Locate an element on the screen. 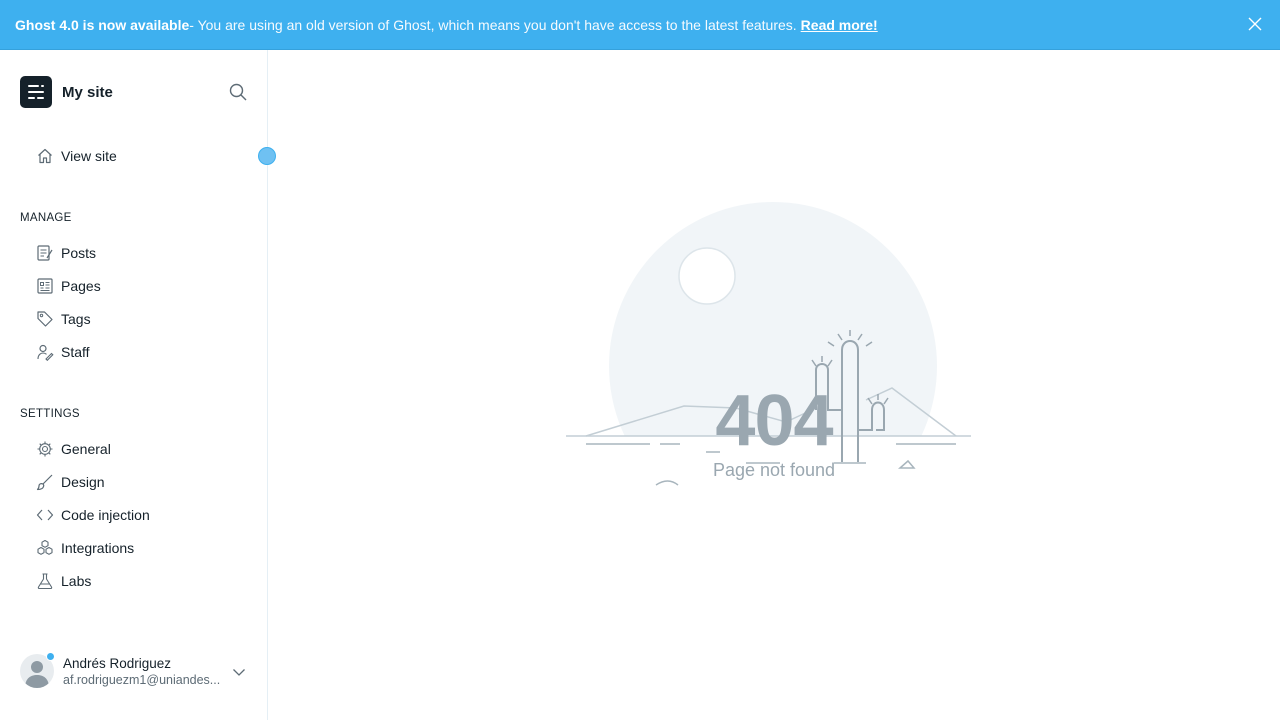  gear-icon is located at coordinates (45, 449).